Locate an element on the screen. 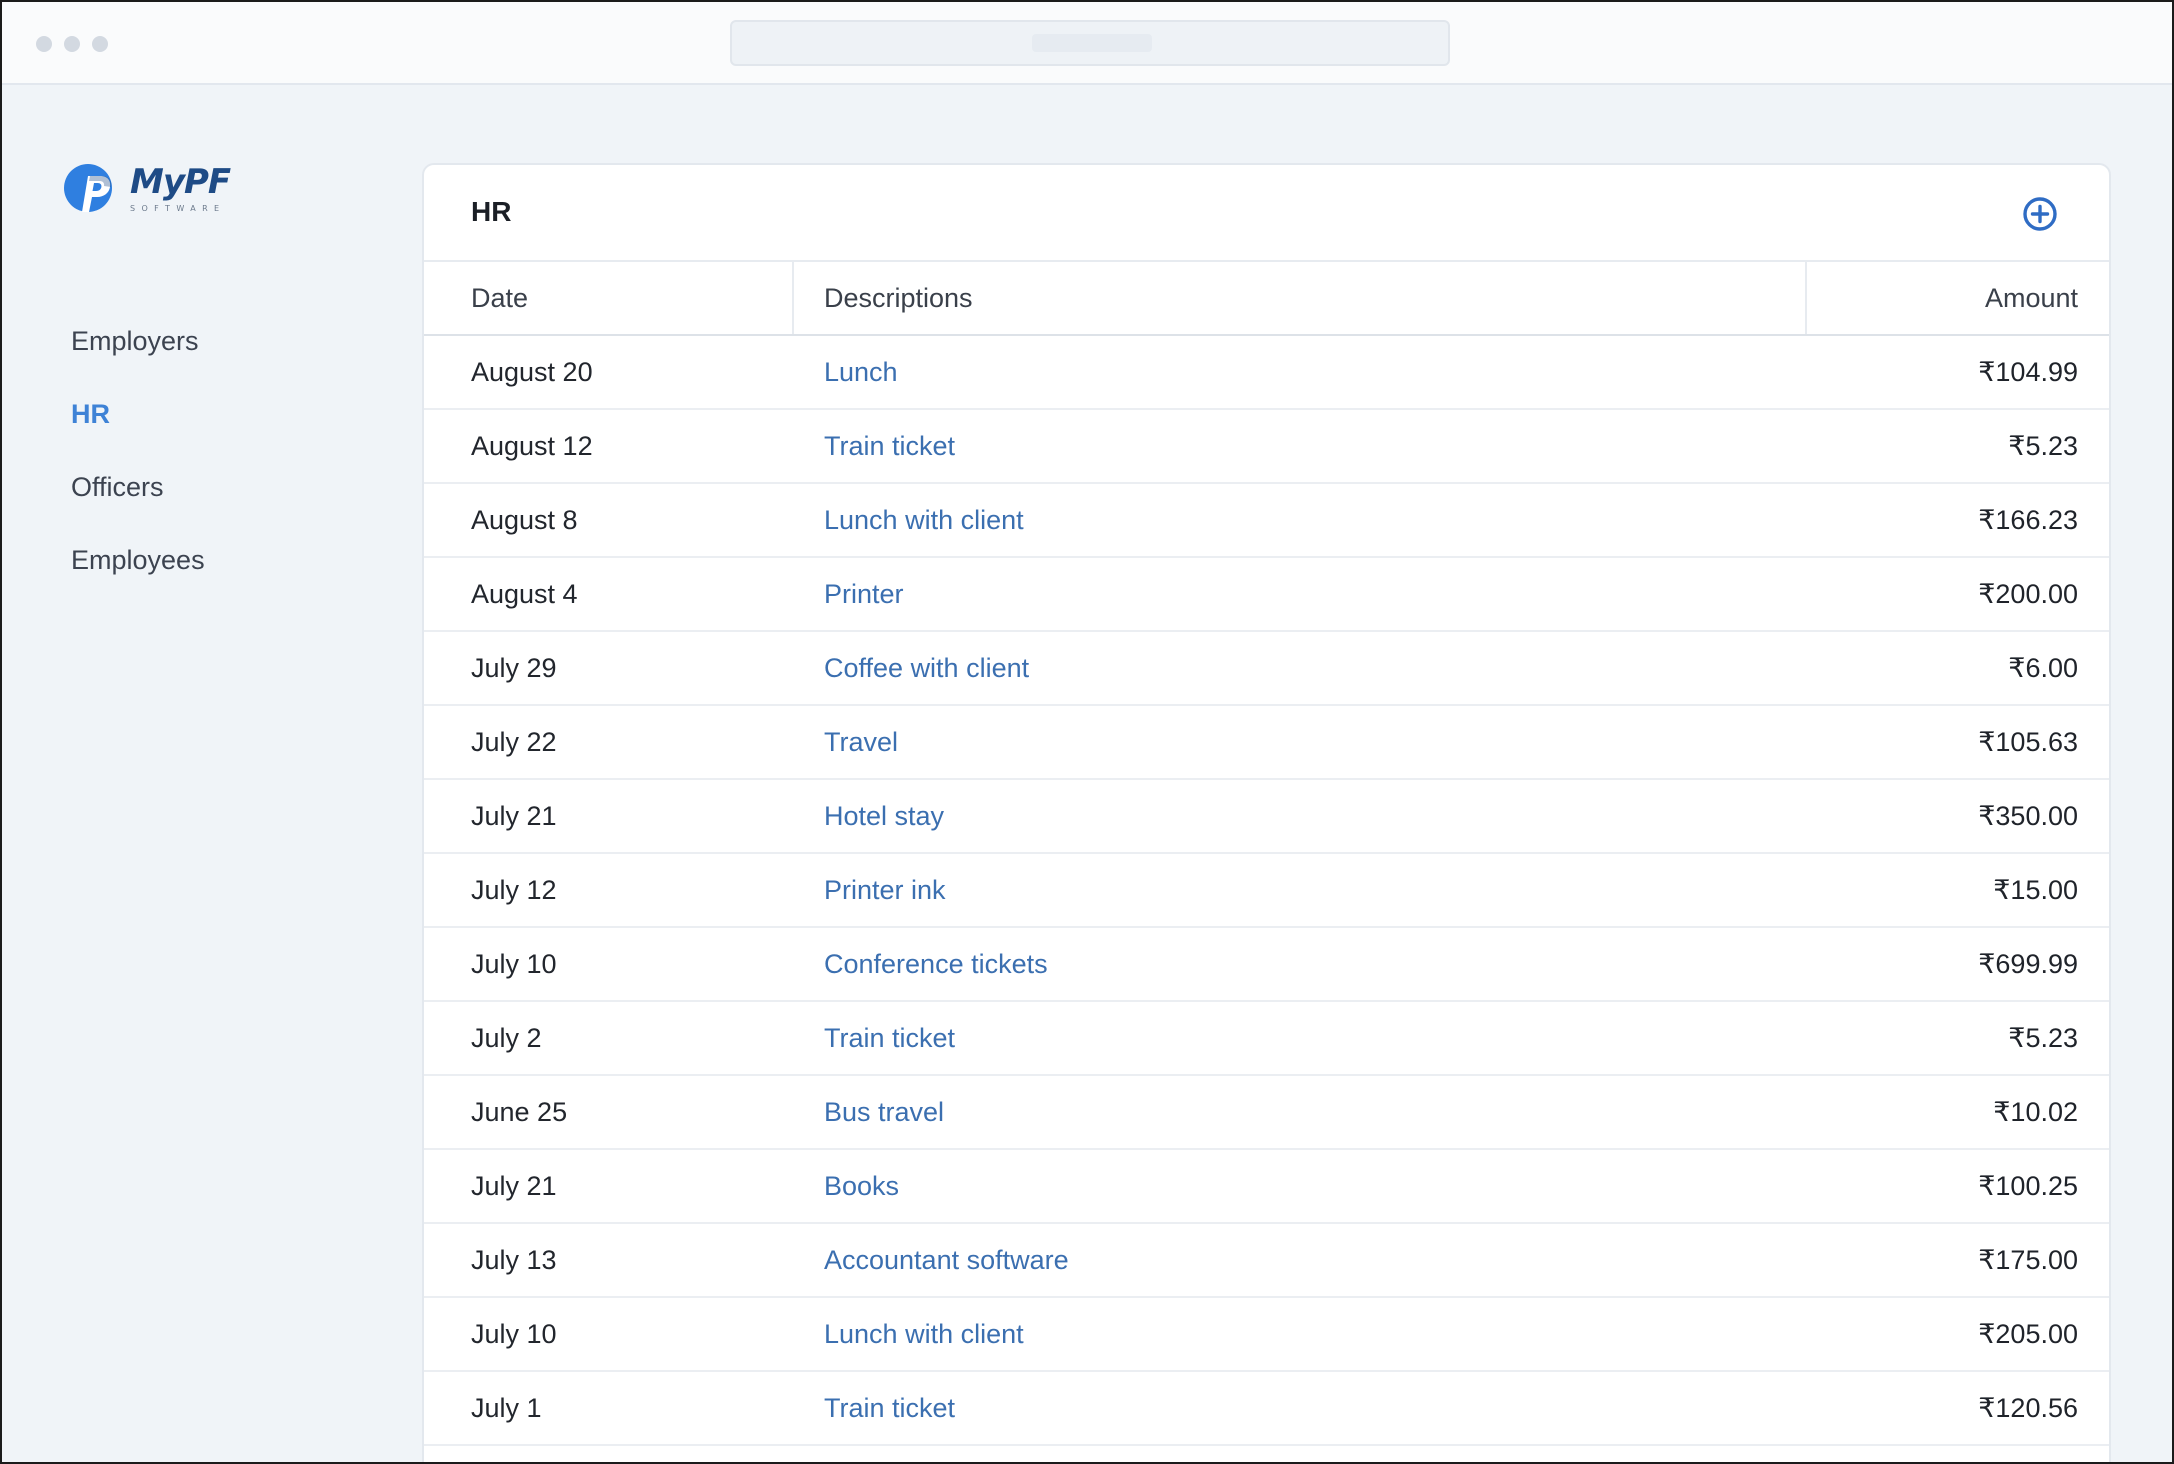 Image resolution: width=2174 pixels, height=1464 pixels. row-date: July 1 is located at coordinates (506, 1408).